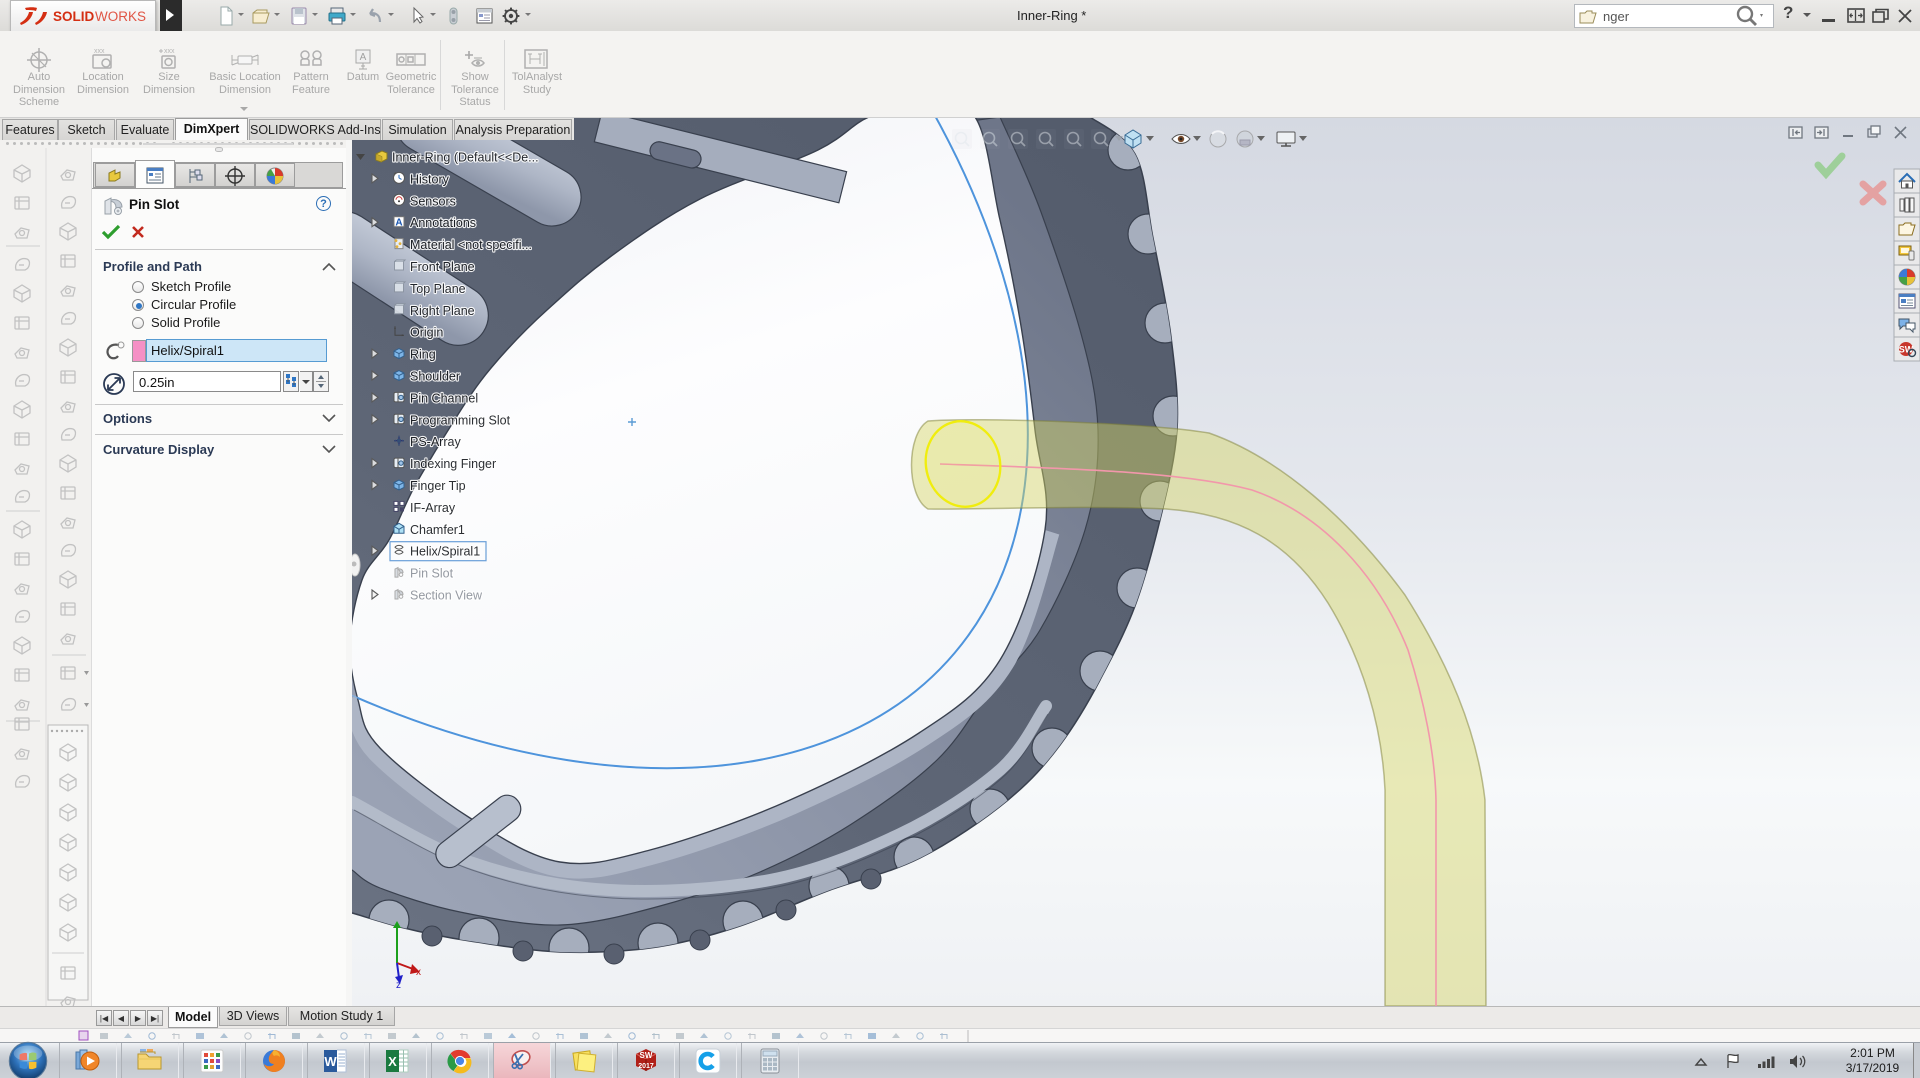 The width and height of the screenshot is (1920, 1078). Describe the element at coordinates (445, 552) in the screenshot. I see `svg-text: Helix/Spiral1` at that location.